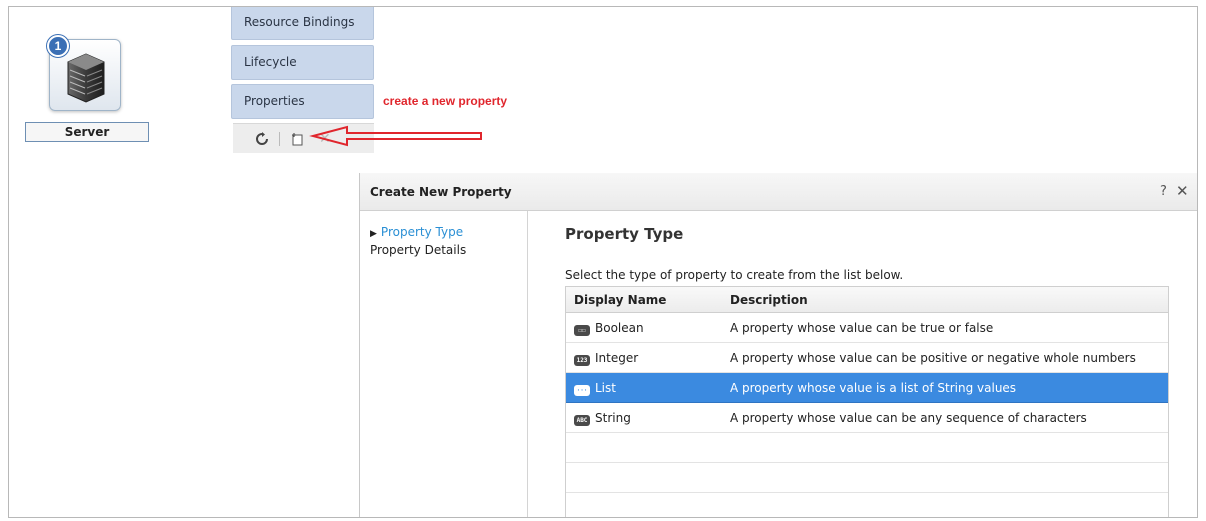  I want to click on tab-properties: Properties, so click(302, 101).